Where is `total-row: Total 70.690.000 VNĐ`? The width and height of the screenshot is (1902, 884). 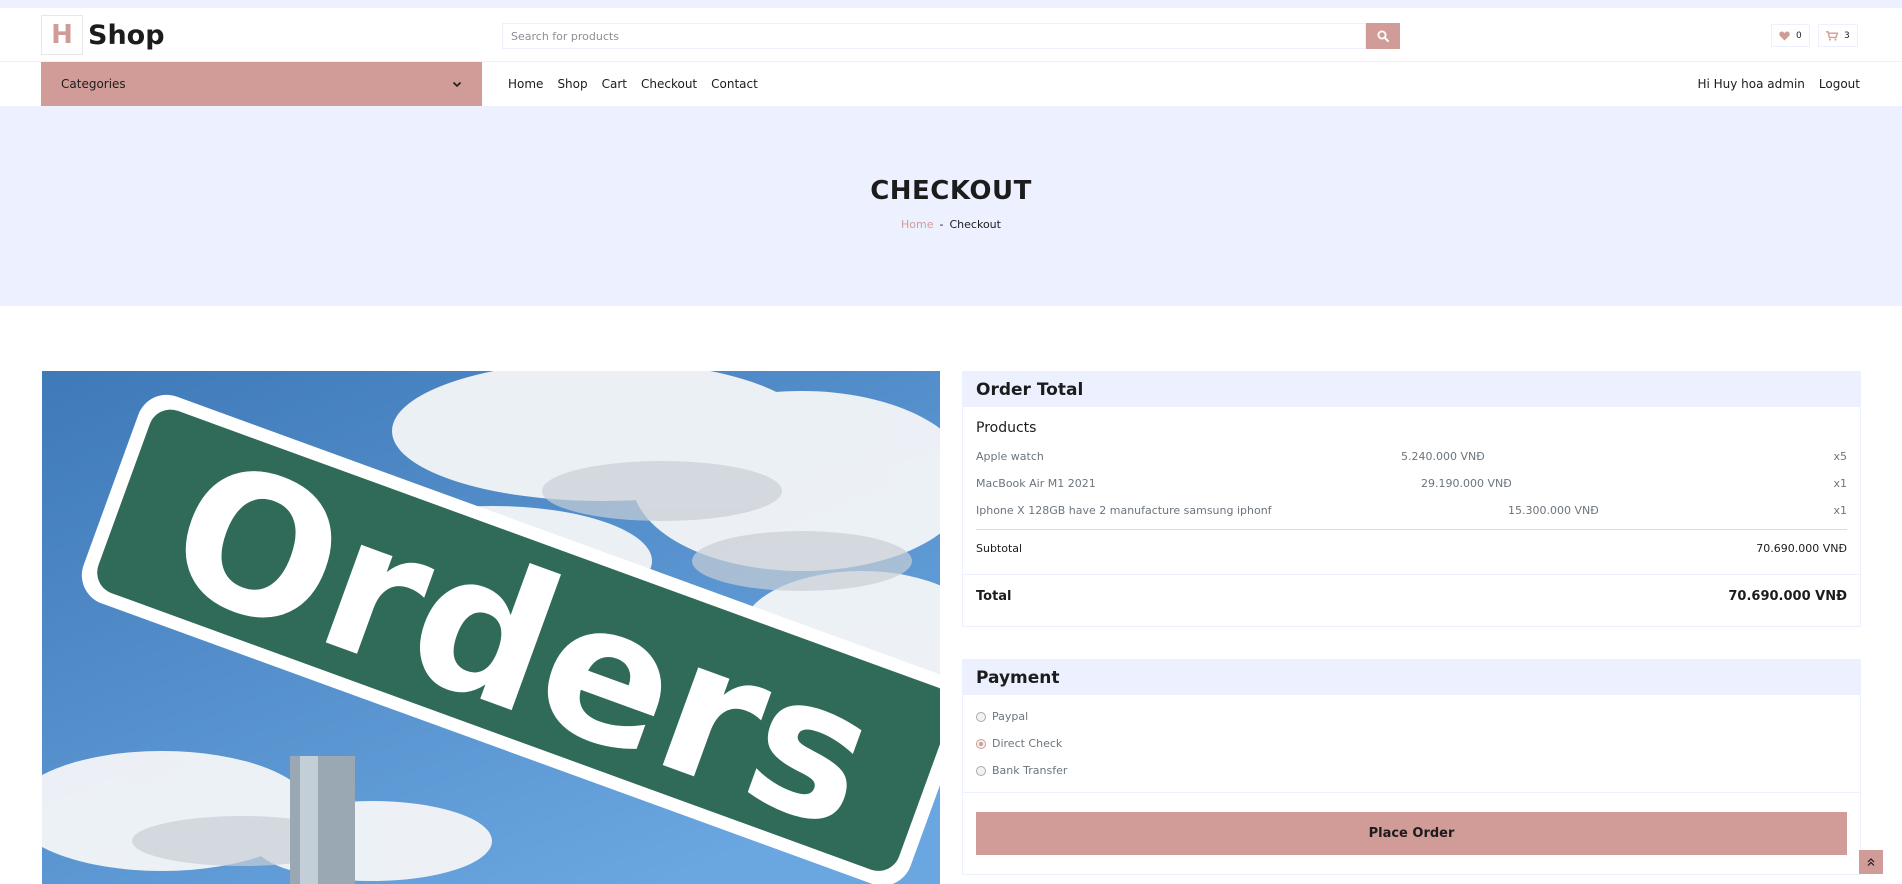
total-row: Total 70.690.000 VNĐ is located at coordinates (1411, 596).